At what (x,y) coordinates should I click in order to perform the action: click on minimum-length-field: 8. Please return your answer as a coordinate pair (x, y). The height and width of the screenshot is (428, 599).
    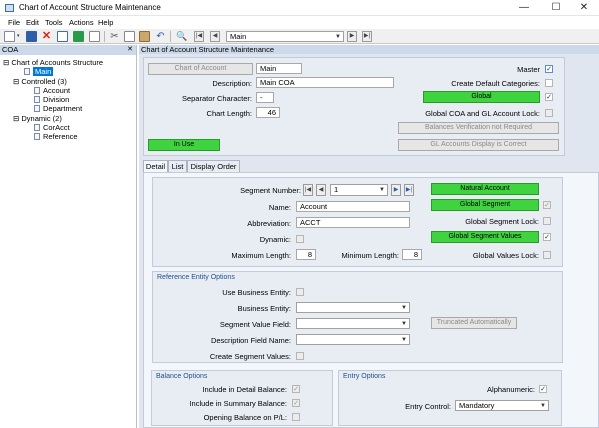
    Looking at the image, I should click on (412, 254).